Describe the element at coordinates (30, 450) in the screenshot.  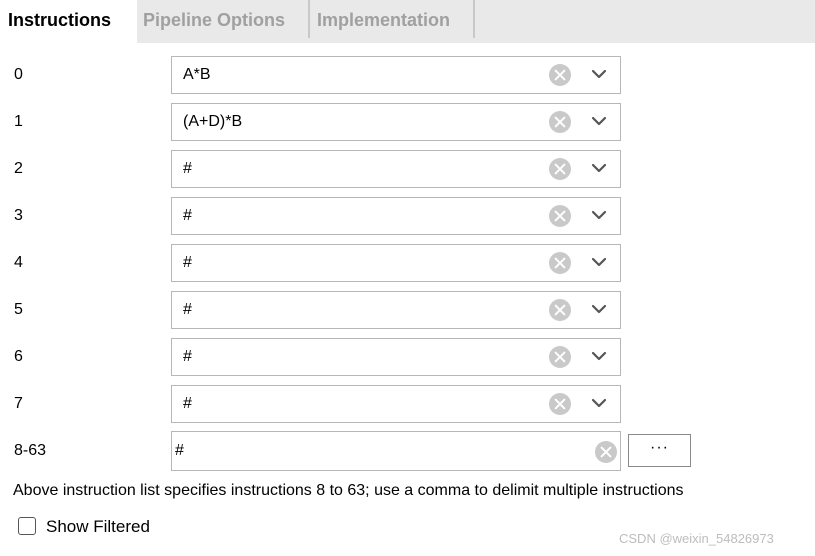
I see `instruction-index-label: 8-63` at that location.